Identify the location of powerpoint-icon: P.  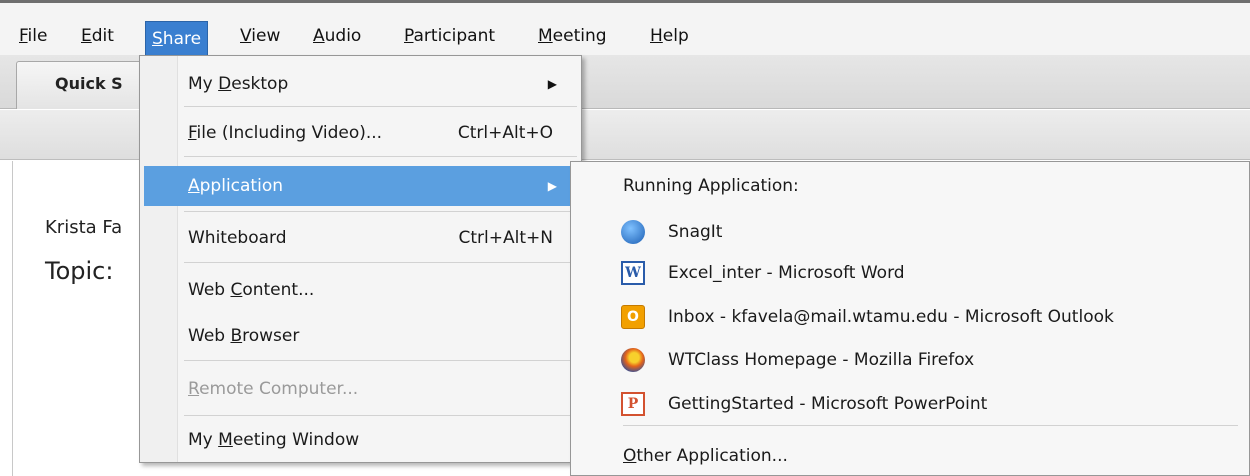
(633, 404).